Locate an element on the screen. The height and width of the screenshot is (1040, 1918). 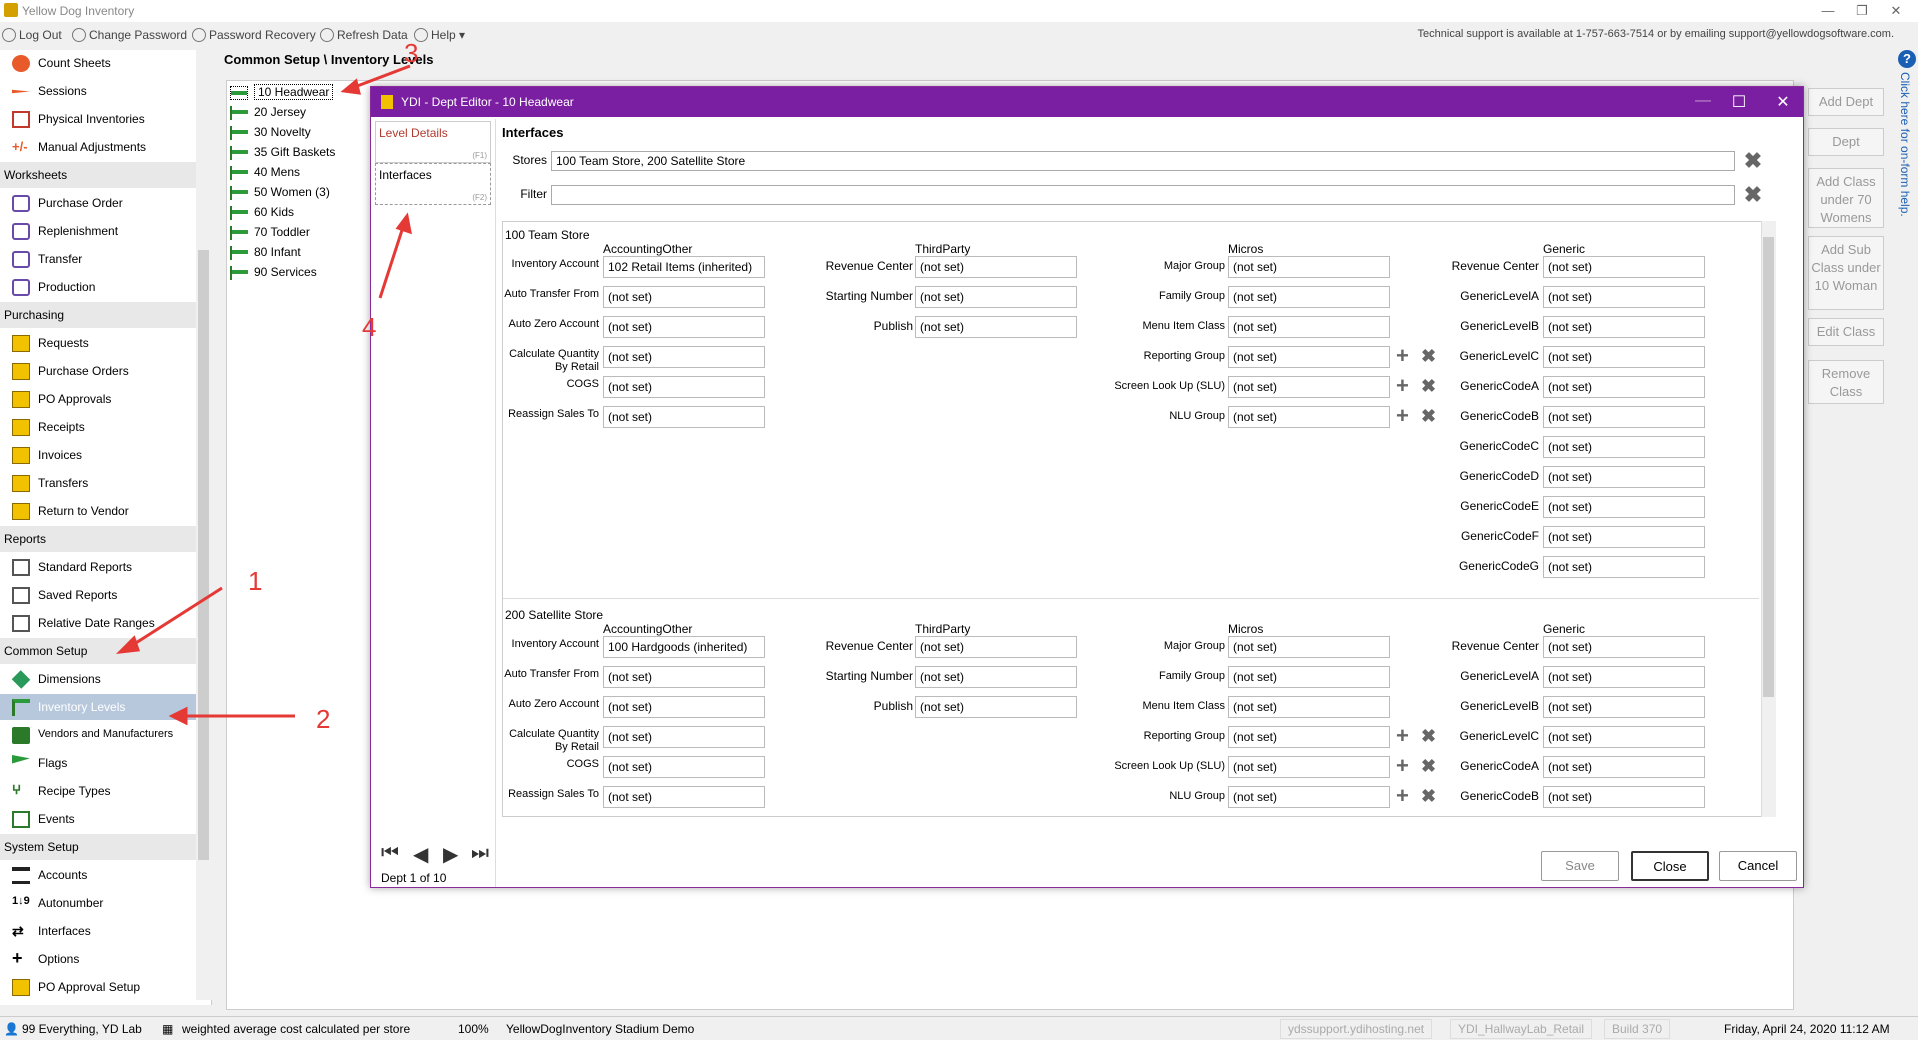
clear-filter-icon: ✖ is located at coordinates (1753, 195).